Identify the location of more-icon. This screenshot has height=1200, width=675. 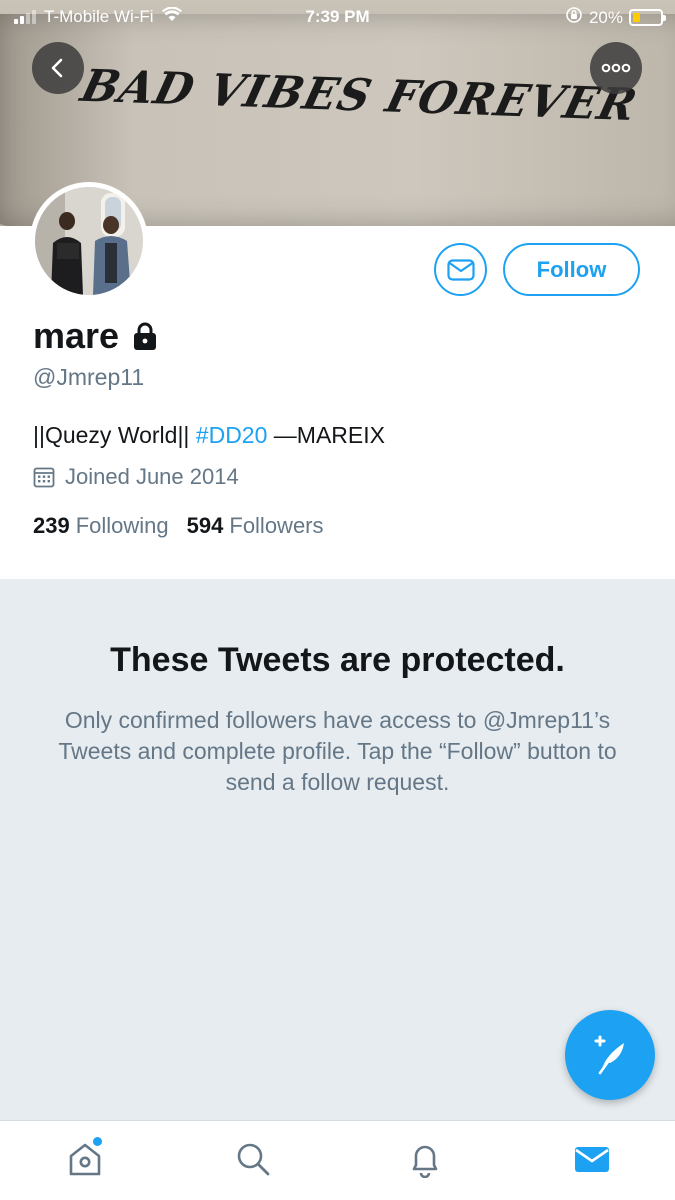
(616, 68).